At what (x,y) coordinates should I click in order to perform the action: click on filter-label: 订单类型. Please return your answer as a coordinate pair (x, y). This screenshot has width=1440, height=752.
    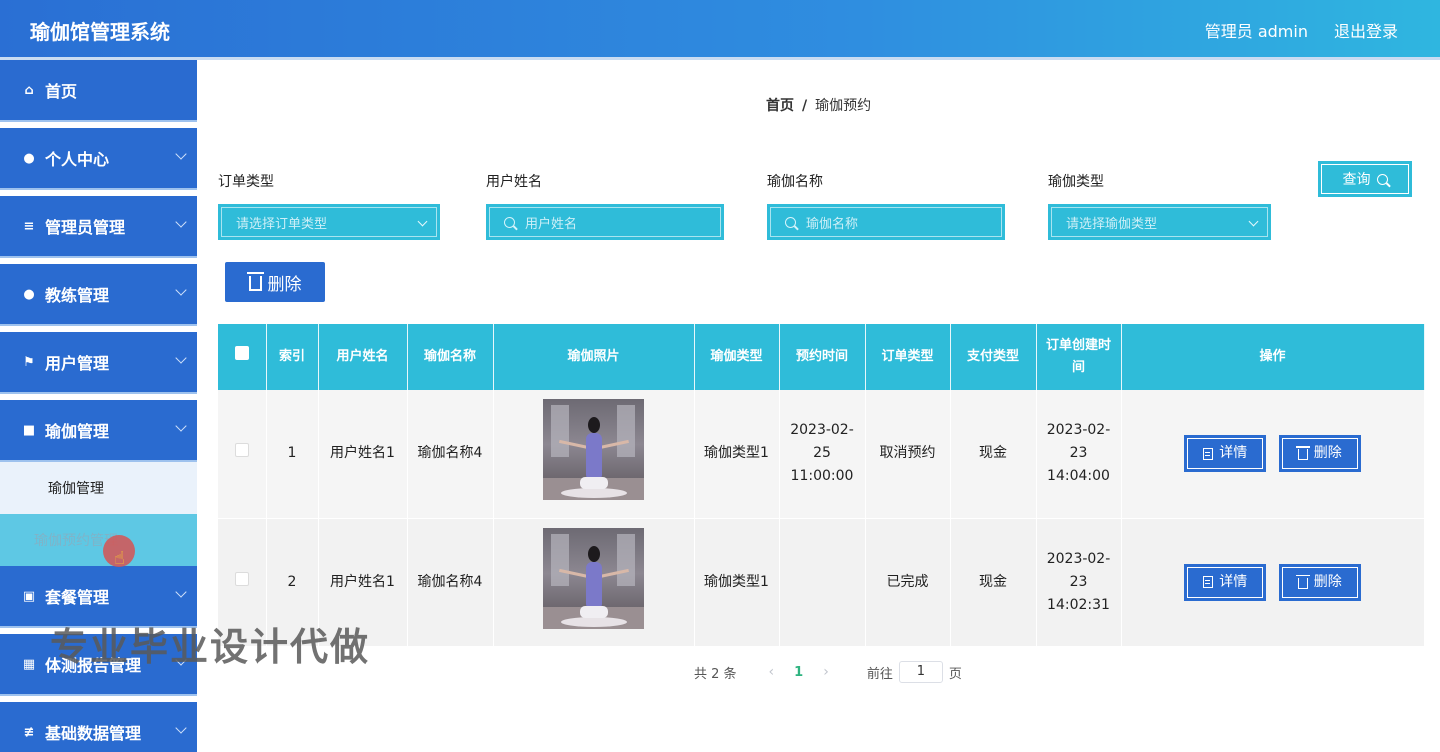
    Looking at the image, I should click on (246, 182).